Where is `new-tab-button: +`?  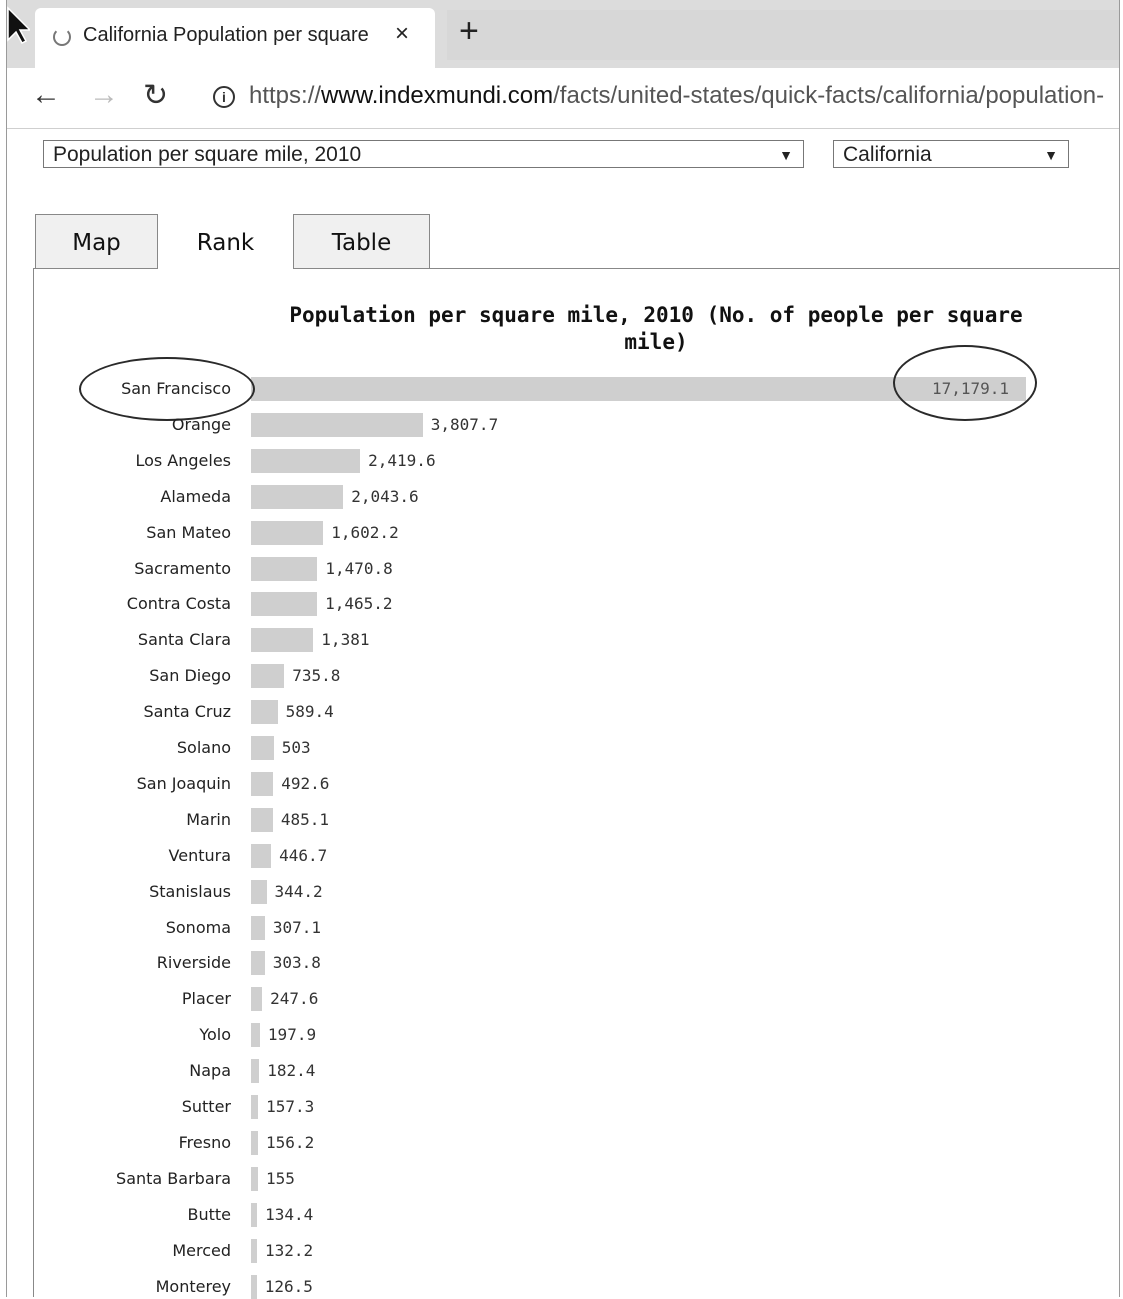 new-tab-button: + is located at coordinates (469, 31).